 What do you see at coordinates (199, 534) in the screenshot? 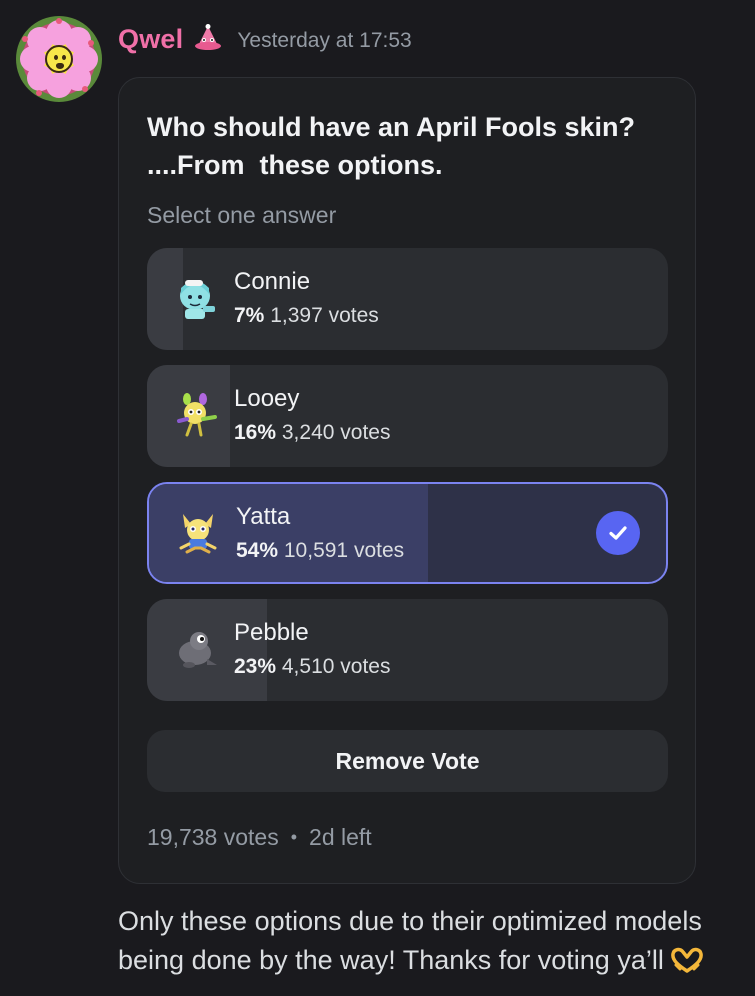
I see `yatta-emoji-icon` at bounding box center [199, 534].